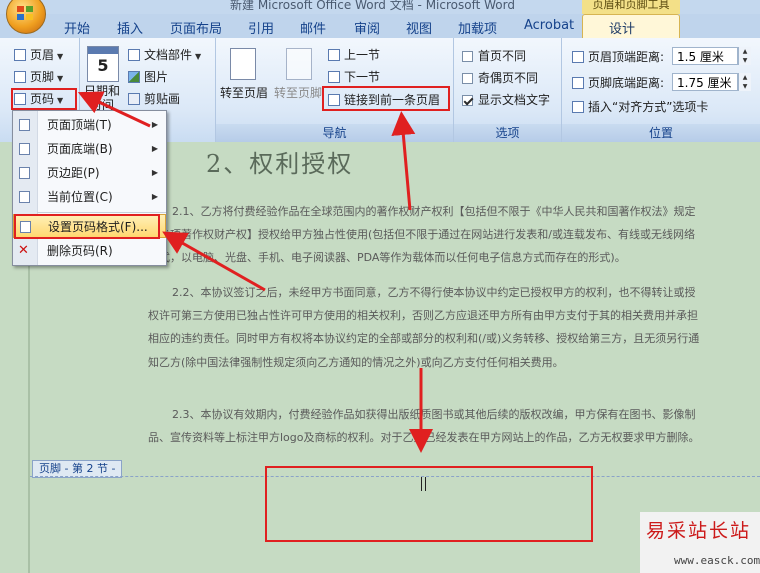 The image size is (760, 573). I want to click on header-top-distance-label: 页眉顶端距离:, so click(618, 56).